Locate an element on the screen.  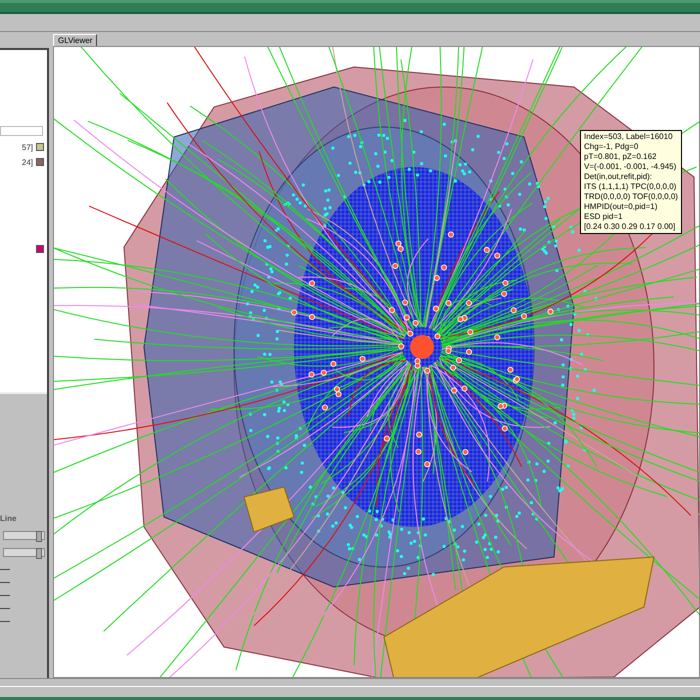
tooltip-line: pT=0.801, pZ=0.162 is located at coordinates (621, 157).